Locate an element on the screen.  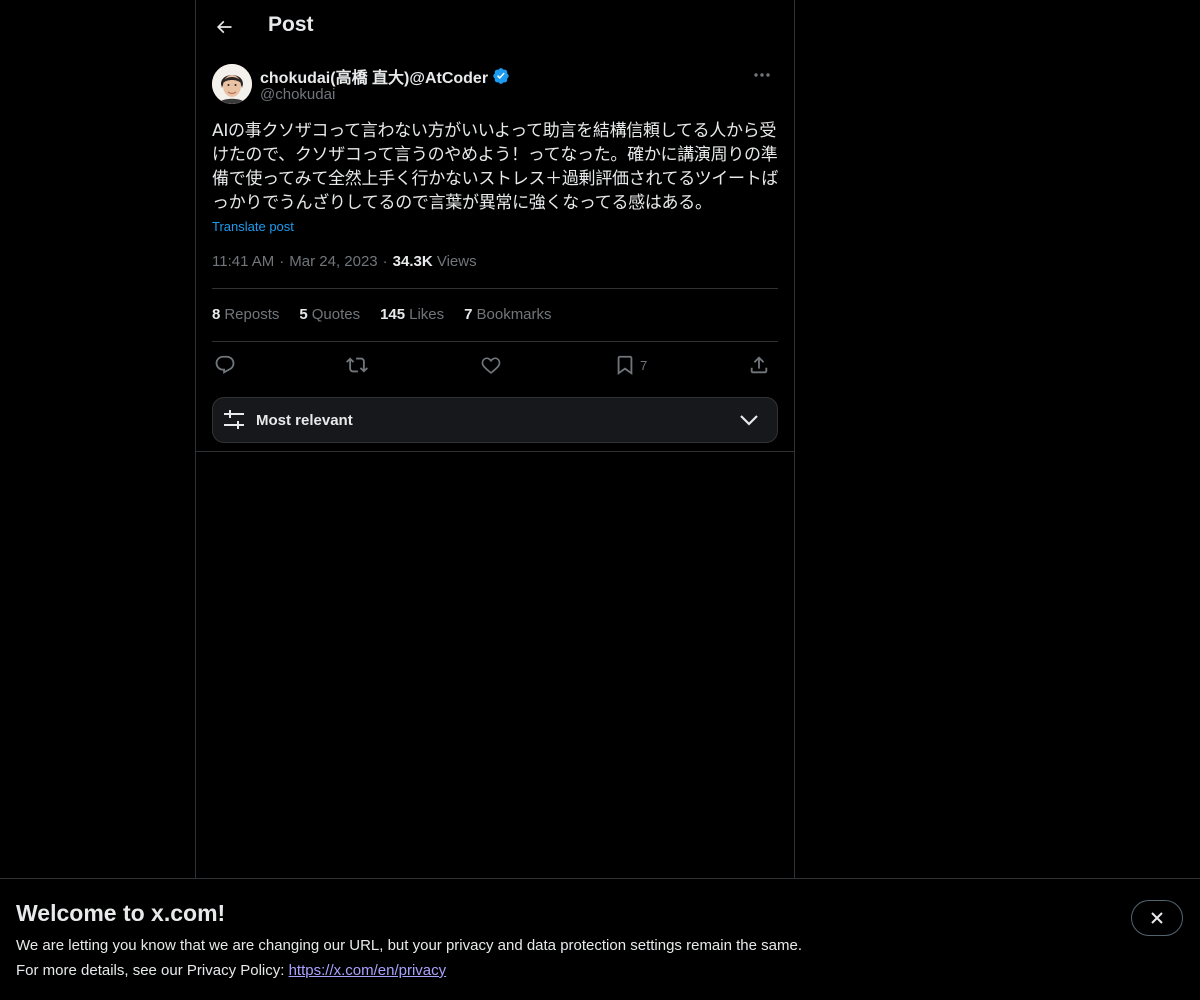
page-title: Post is located at coordinates (291, 24).